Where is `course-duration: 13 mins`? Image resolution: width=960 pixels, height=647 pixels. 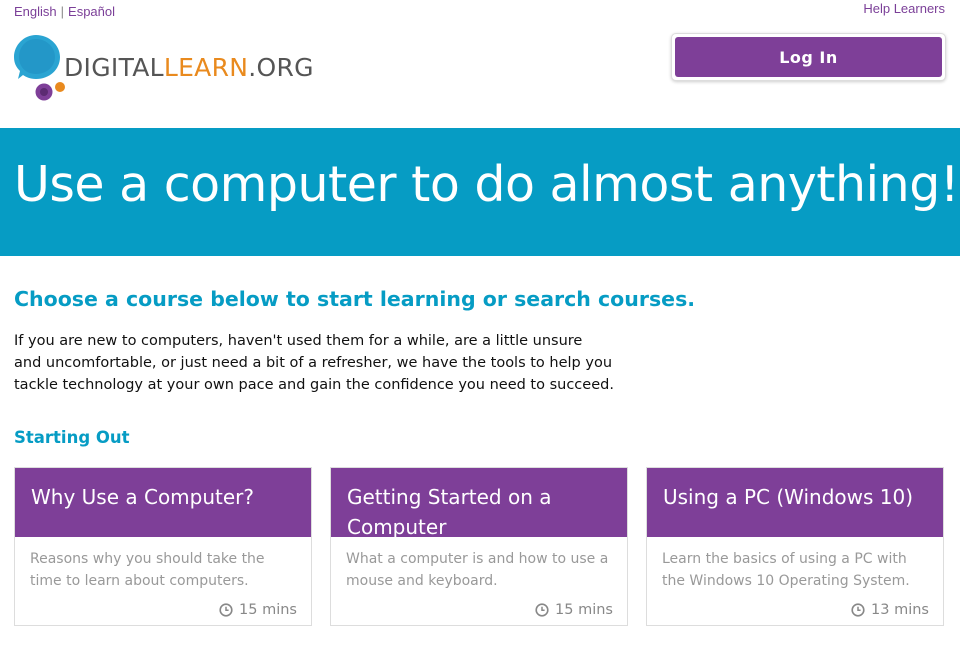 course-duration: 13 mins is located at coordinates (890, 610).